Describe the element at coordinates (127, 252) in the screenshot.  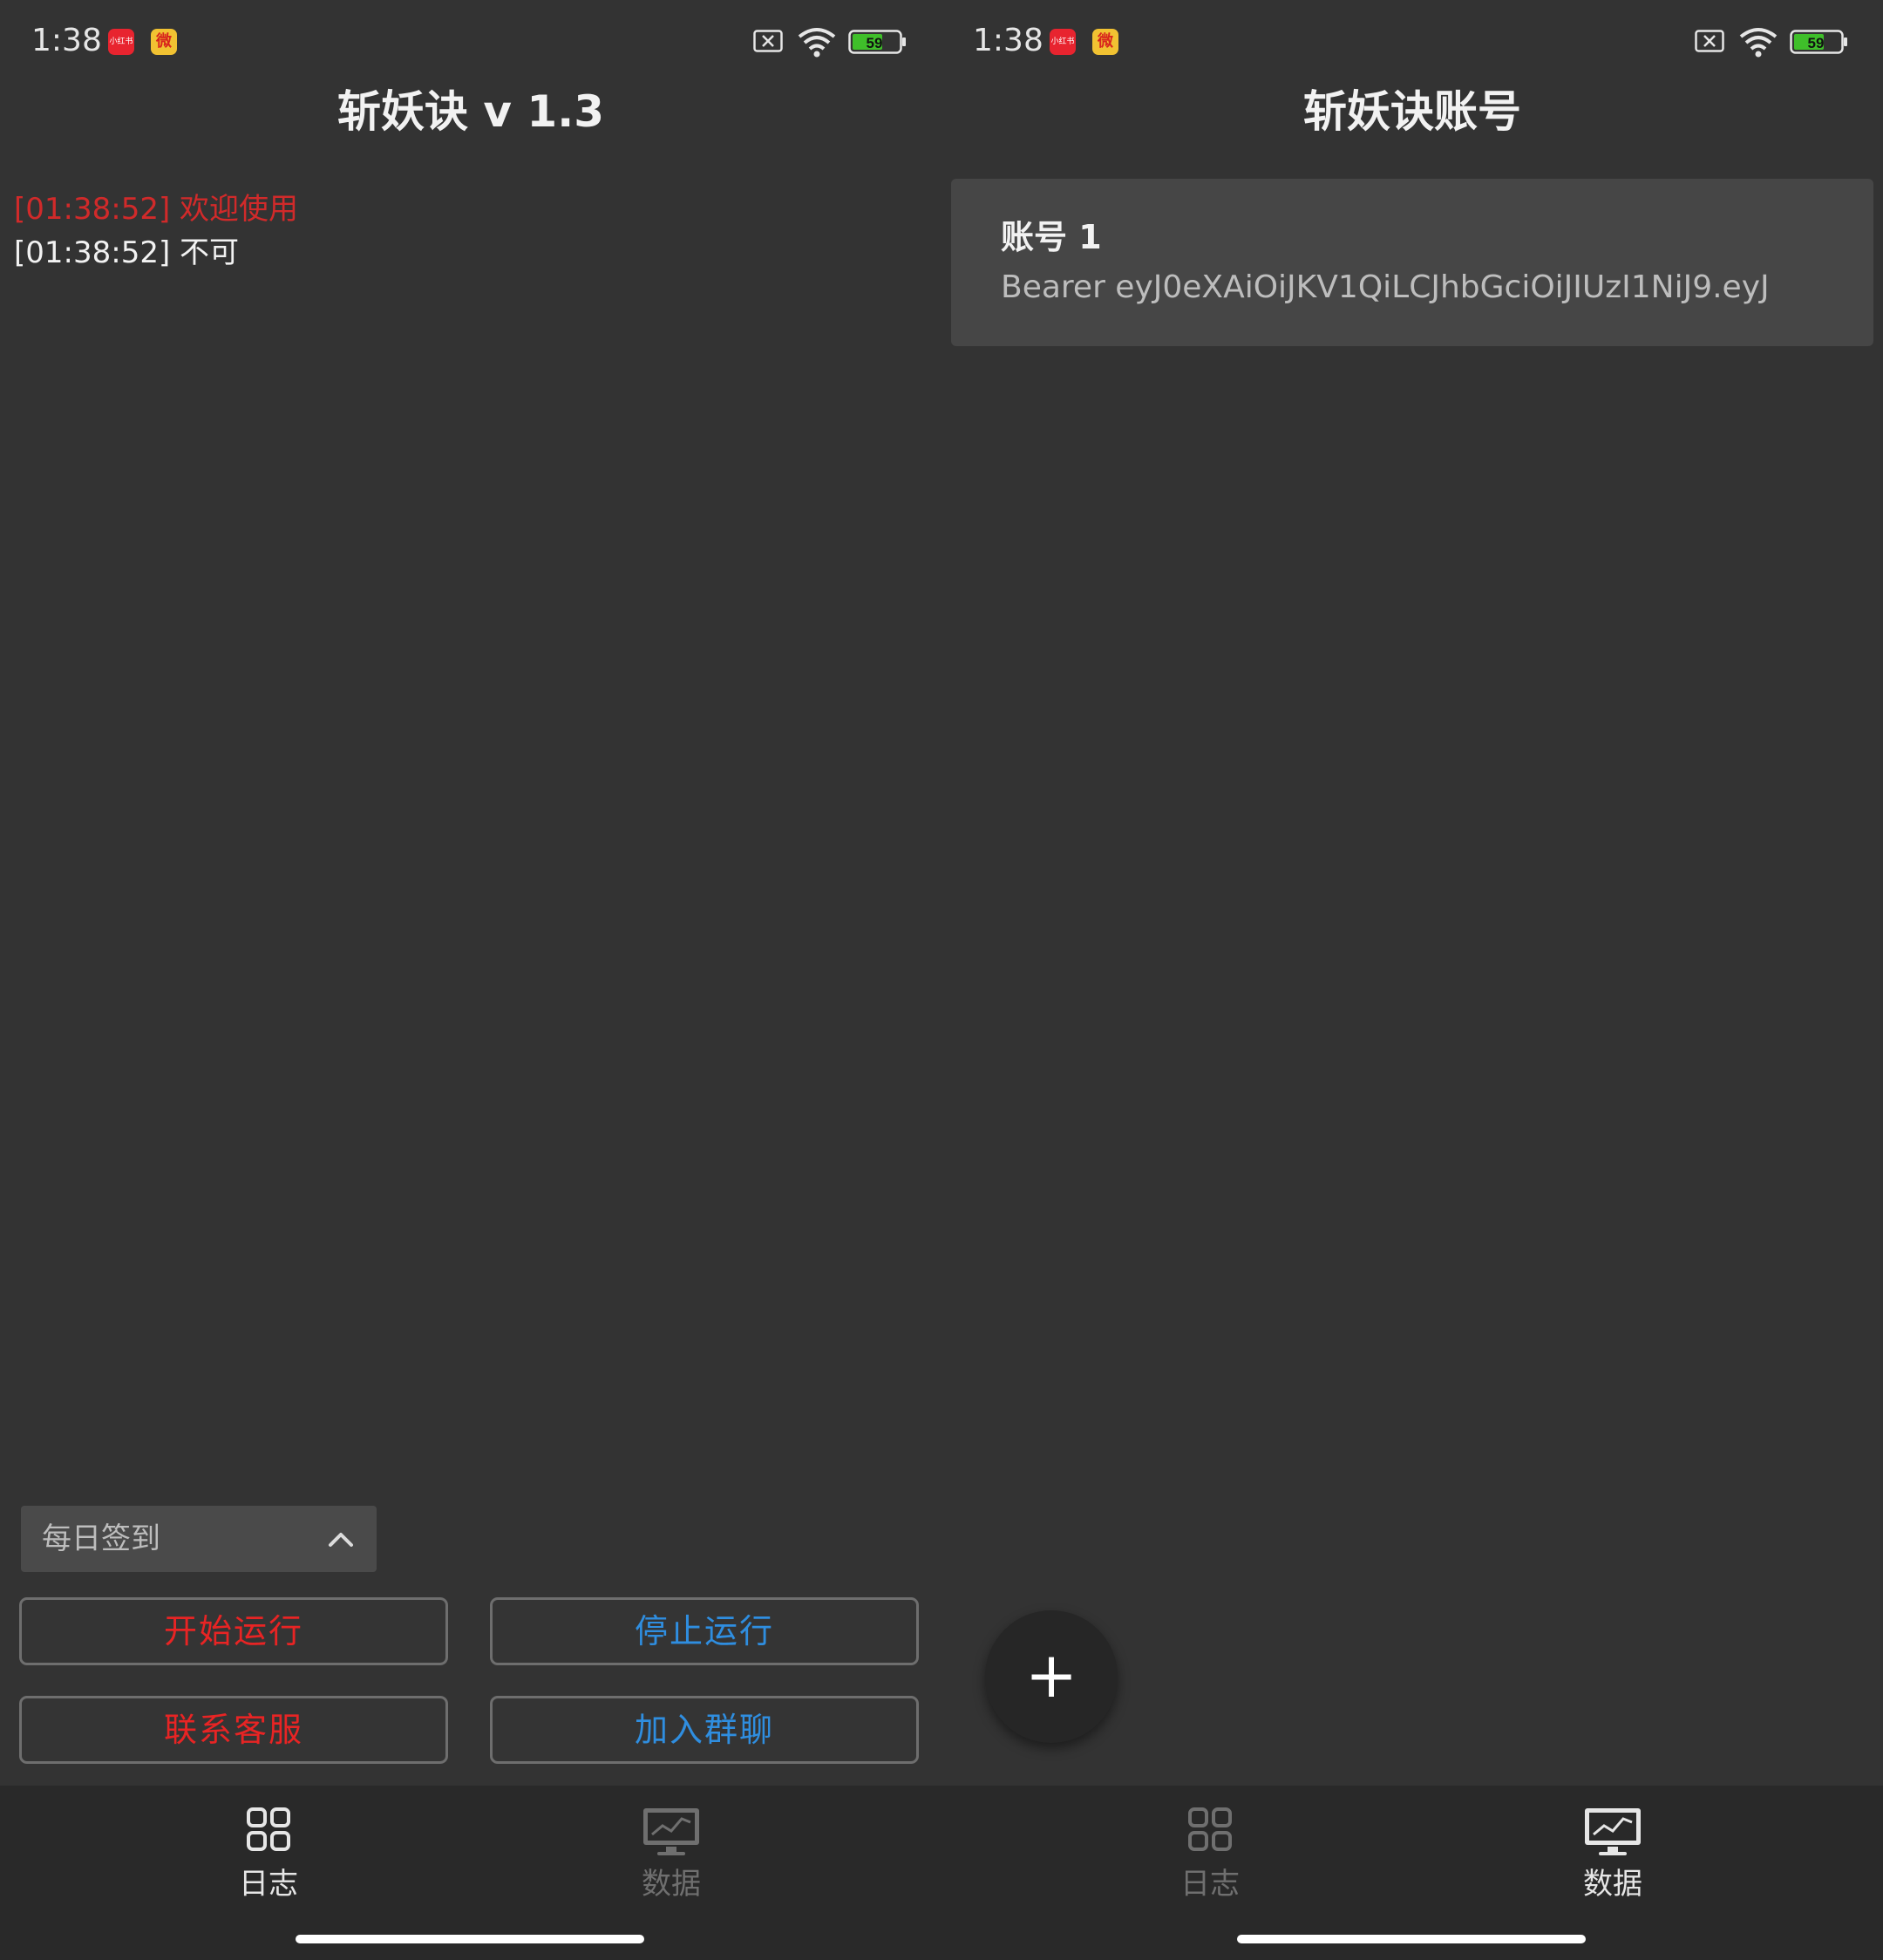
I see `log-line: [01:38:52] 不可` at that location.